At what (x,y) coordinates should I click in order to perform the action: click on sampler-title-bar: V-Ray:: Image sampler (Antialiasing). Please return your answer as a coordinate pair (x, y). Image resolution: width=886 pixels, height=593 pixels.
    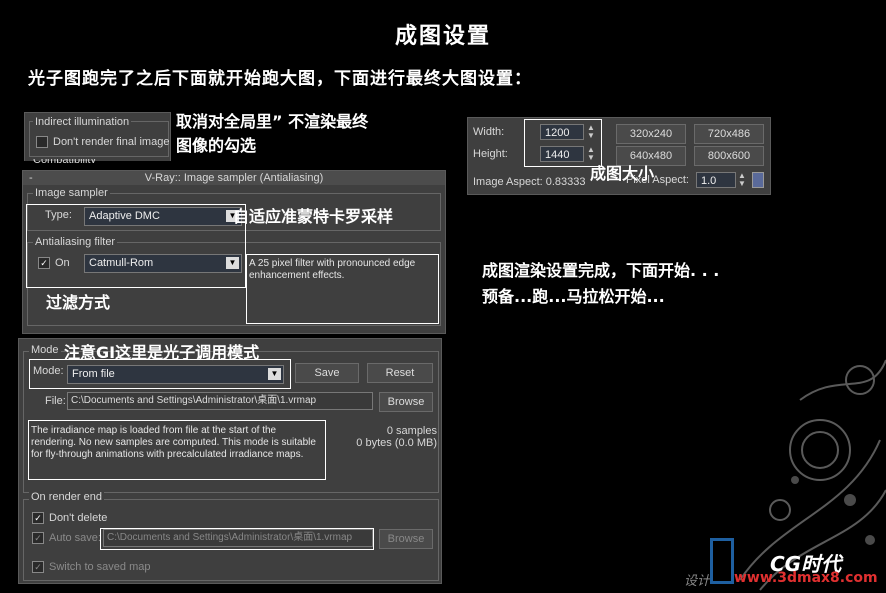
    Looking at the image, I should click on (234, 178).